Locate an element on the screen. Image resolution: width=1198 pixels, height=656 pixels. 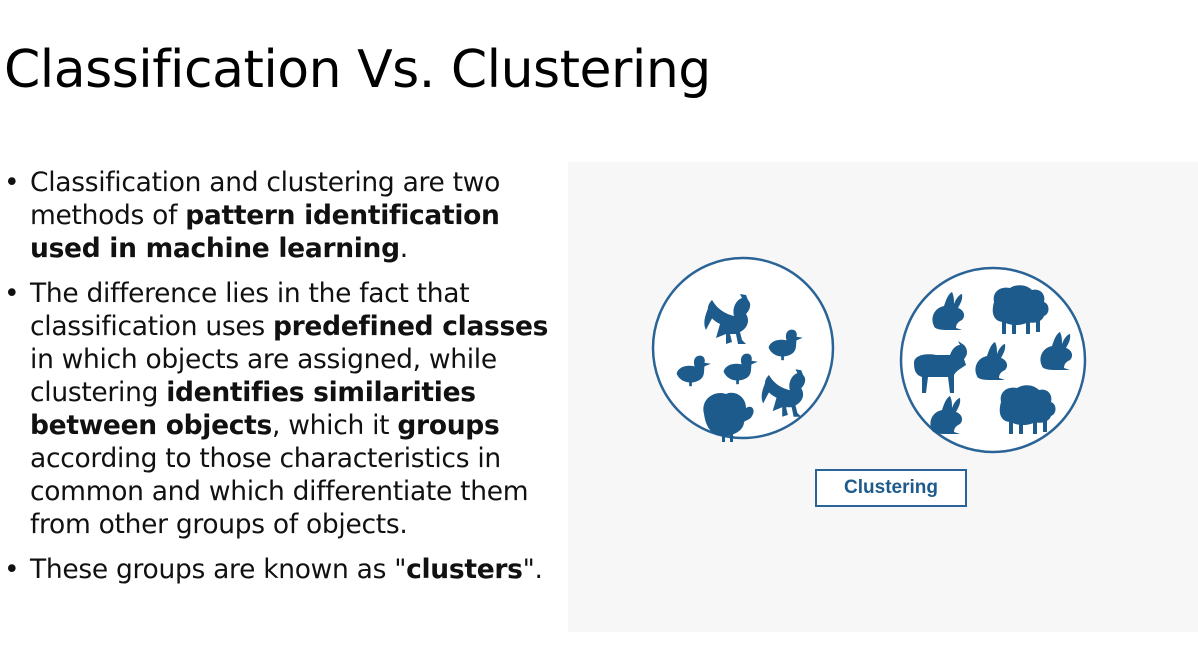
clustering-label: Clustering is located at coordinates (891, 488).